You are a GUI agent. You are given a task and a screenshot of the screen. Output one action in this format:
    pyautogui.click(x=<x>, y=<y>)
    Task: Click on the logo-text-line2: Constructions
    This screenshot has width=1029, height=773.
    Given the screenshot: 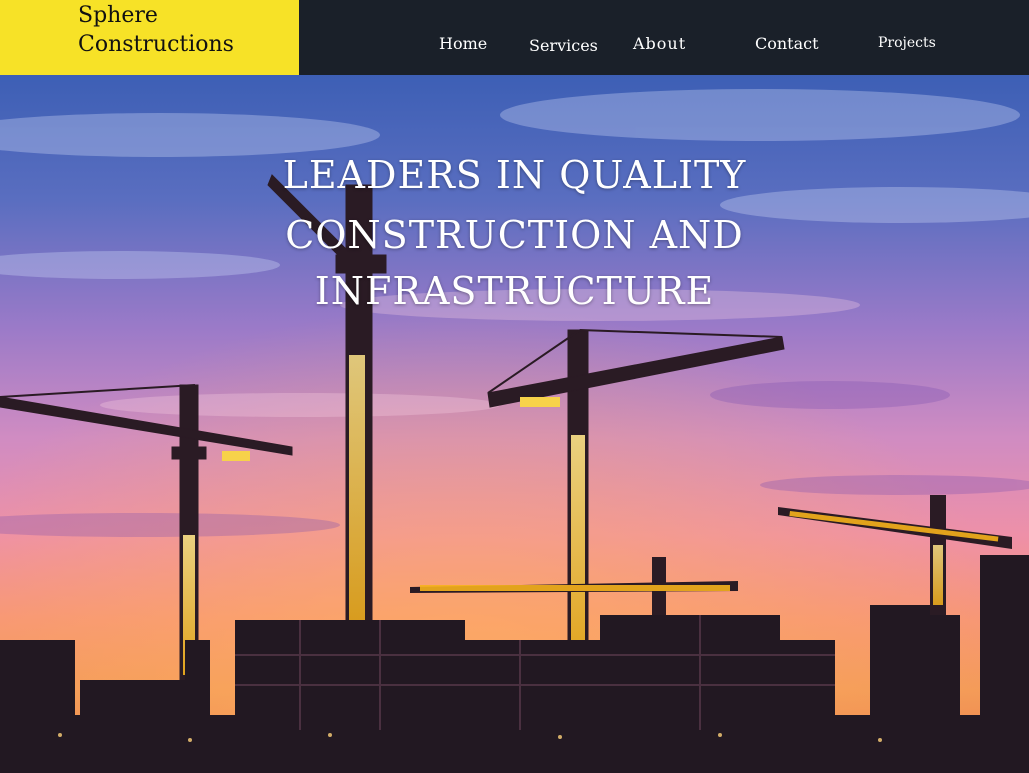 What is the action you would take?
    pyautogui.click(x=156, y=44)
    